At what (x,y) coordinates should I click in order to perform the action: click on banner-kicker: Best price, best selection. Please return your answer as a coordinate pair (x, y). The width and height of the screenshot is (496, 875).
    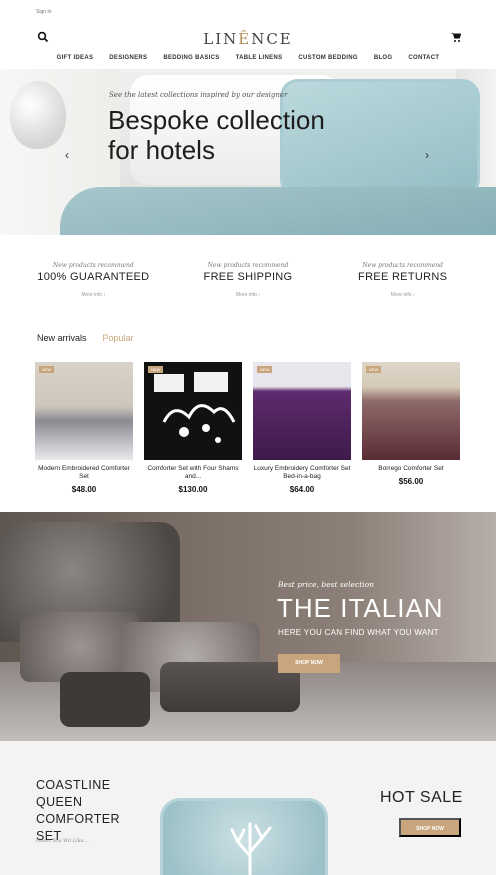
    Looking at the image, I should click on (326, 584).